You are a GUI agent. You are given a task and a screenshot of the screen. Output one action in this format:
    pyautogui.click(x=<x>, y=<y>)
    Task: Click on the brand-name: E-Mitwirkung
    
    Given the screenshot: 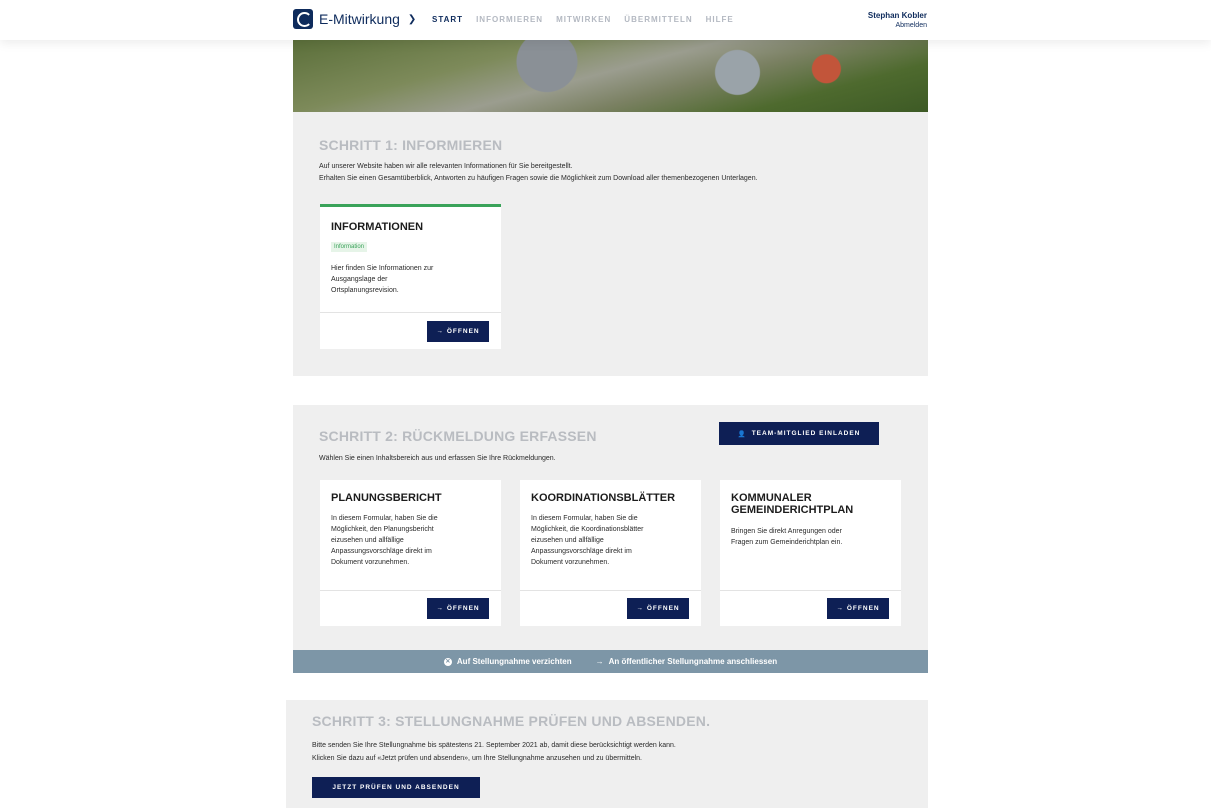 What is the action you would take?
    pyautogui.click(x=359, y=19)
    